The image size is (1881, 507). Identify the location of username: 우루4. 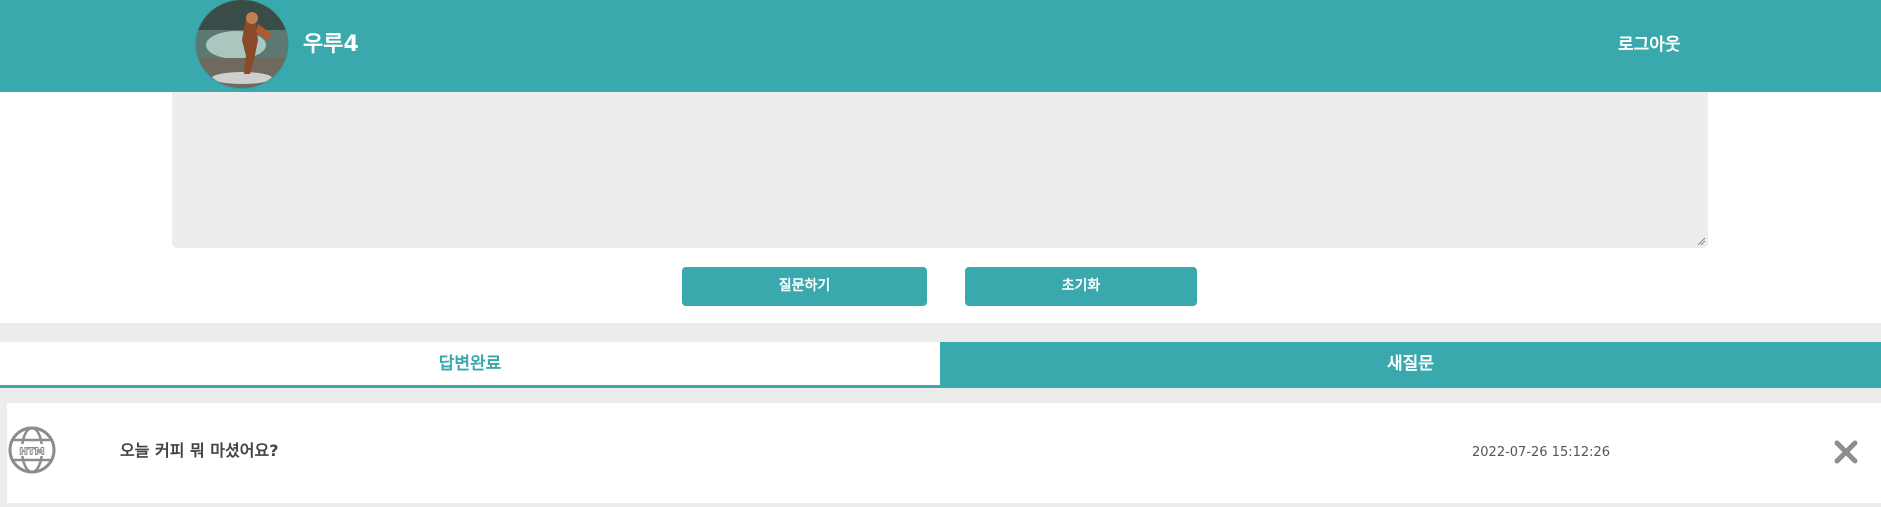
(331, 44).